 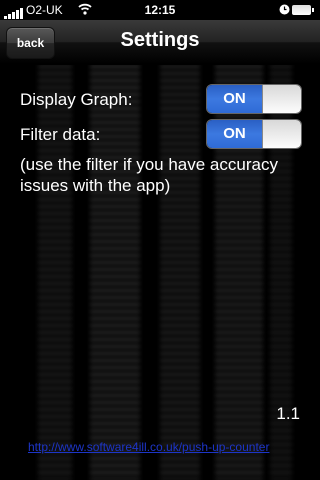 What do you see at coordinates (76, 99) in the screenshot?
I see `display-graph-label: Display Graph:` at bounding box center [76, 99].